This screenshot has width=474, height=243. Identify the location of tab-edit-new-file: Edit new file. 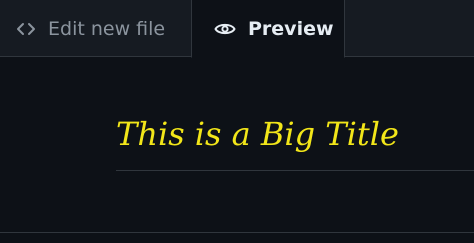
(95, 28).